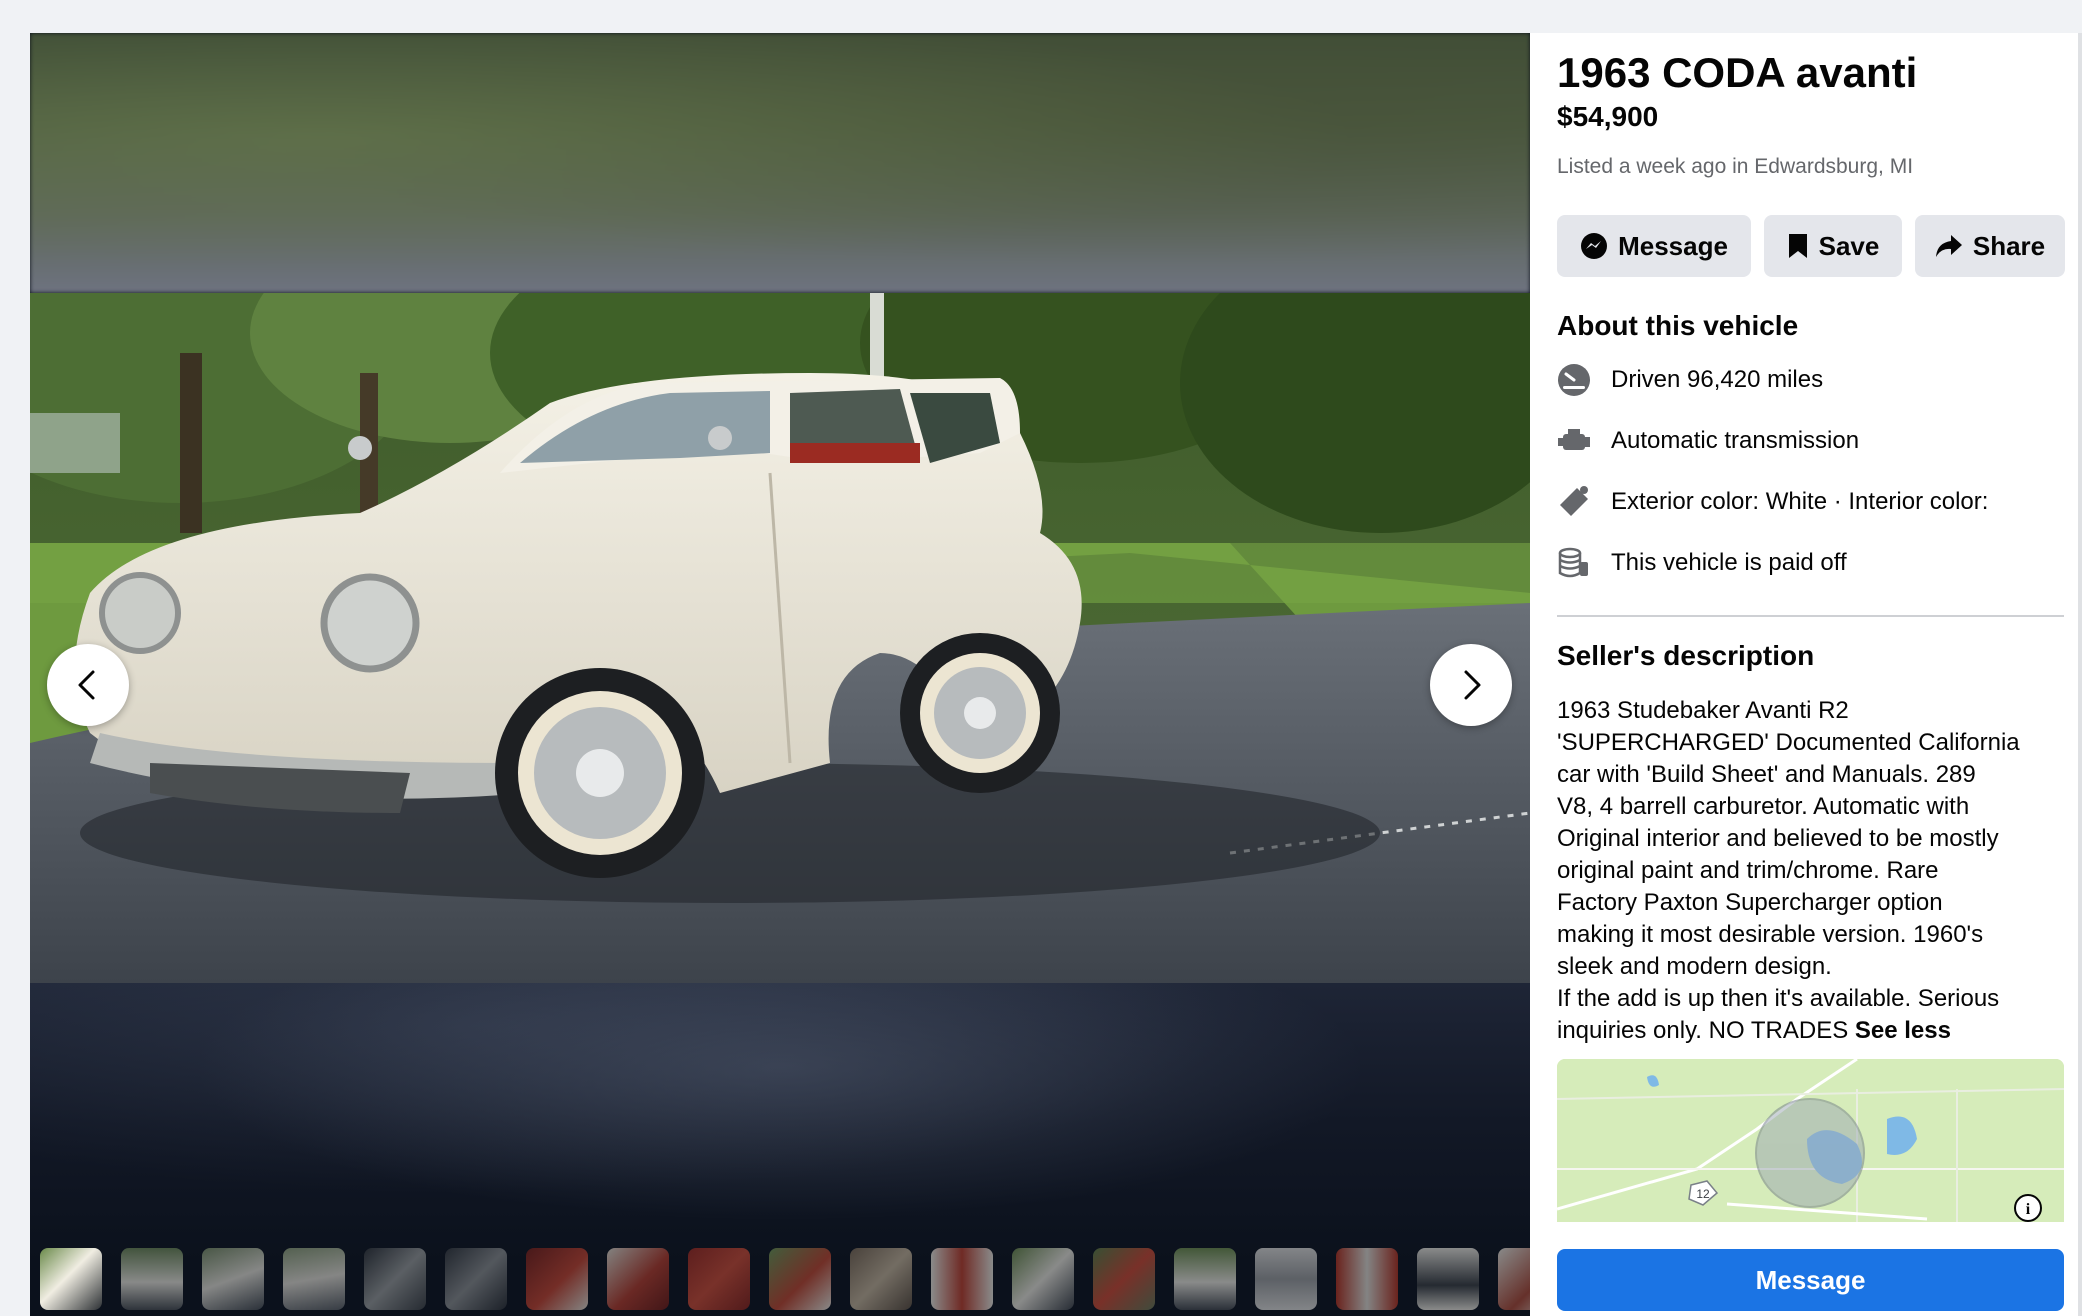 This screenshot has width=2082, height=1316. I want to click on message-seller-button: Message, so click(1654, 246).